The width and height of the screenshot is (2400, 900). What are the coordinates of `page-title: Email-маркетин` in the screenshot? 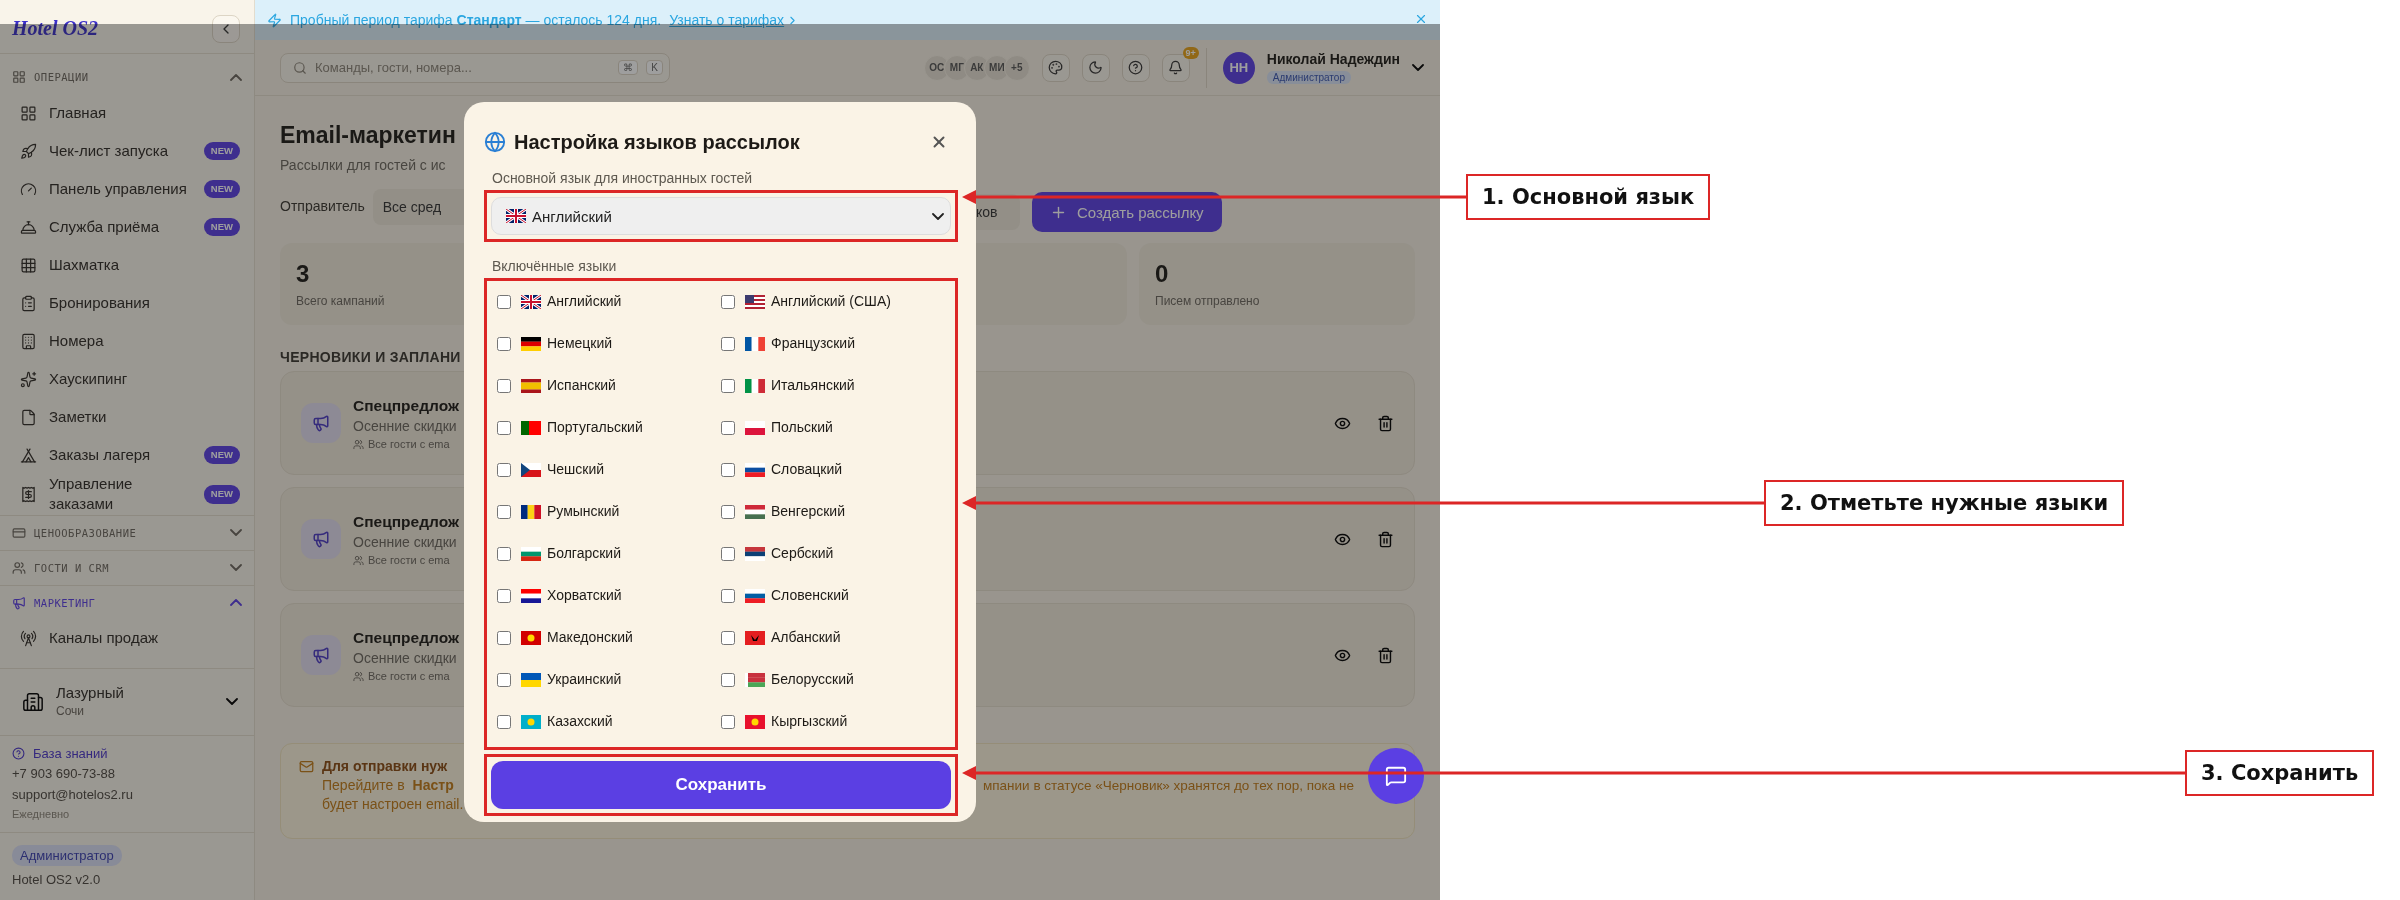 It's located at (368, 135).